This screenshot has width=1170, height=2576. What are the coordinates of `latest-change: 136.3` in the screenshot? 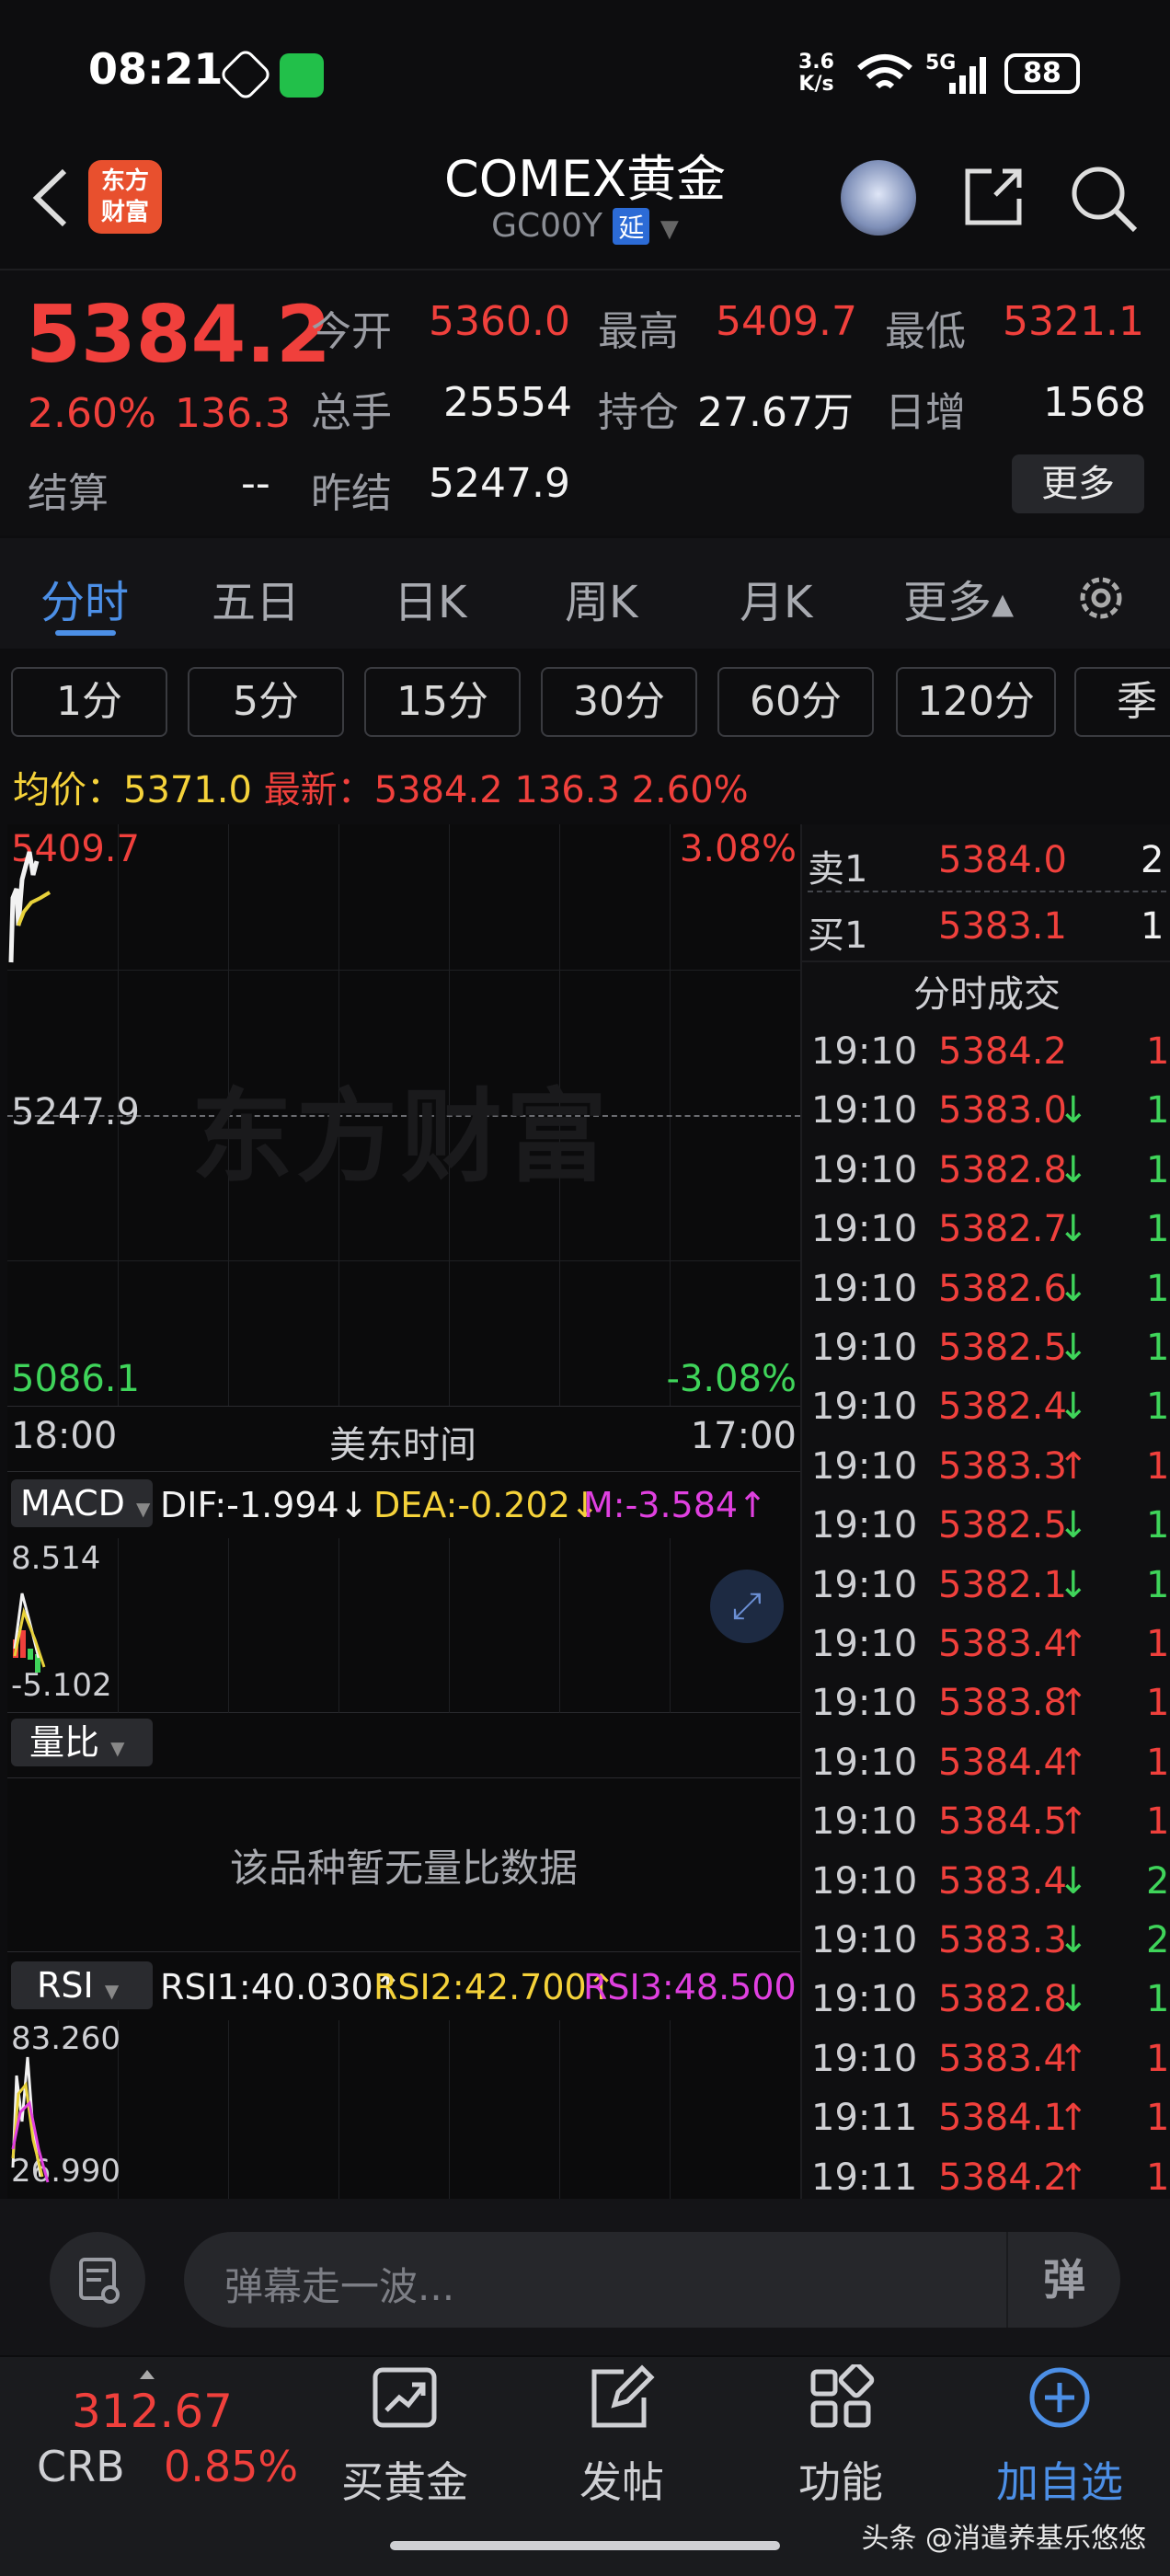 It's located at (567, 790).